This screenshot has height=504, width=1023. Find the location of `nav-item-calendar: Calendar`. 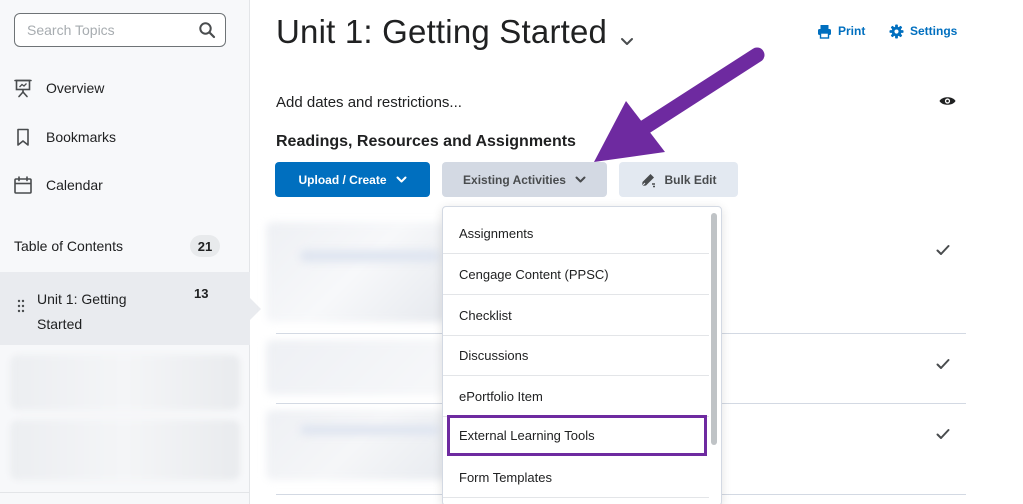

nav-item-calendar: Calendar is located at coordinates (57, 185).